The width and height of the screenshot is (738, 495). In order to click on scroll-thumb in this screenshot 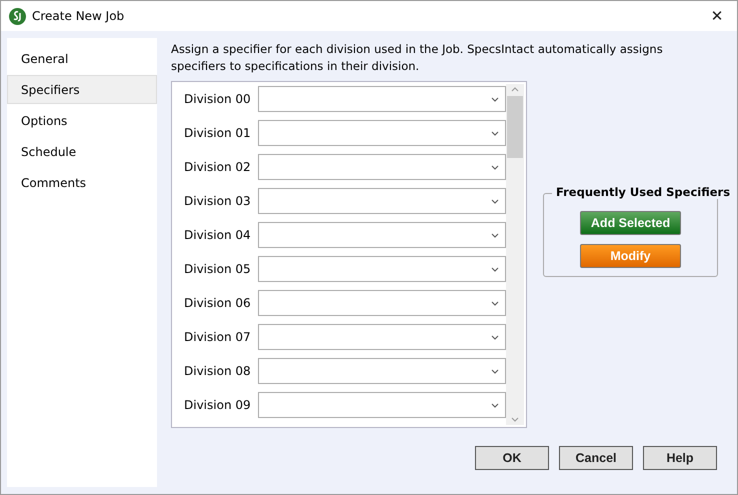, I will do `click(515, 127)`.